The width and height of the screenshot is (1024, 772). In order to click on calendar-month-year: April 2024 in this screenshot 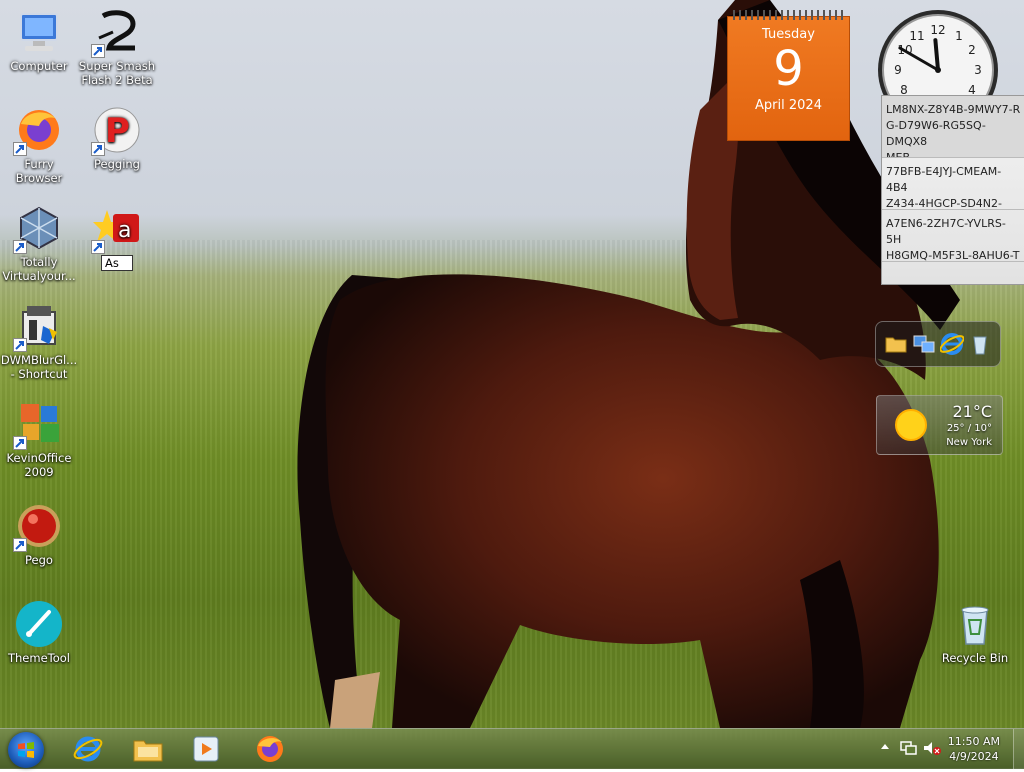, I will do `click(788, 105)`.